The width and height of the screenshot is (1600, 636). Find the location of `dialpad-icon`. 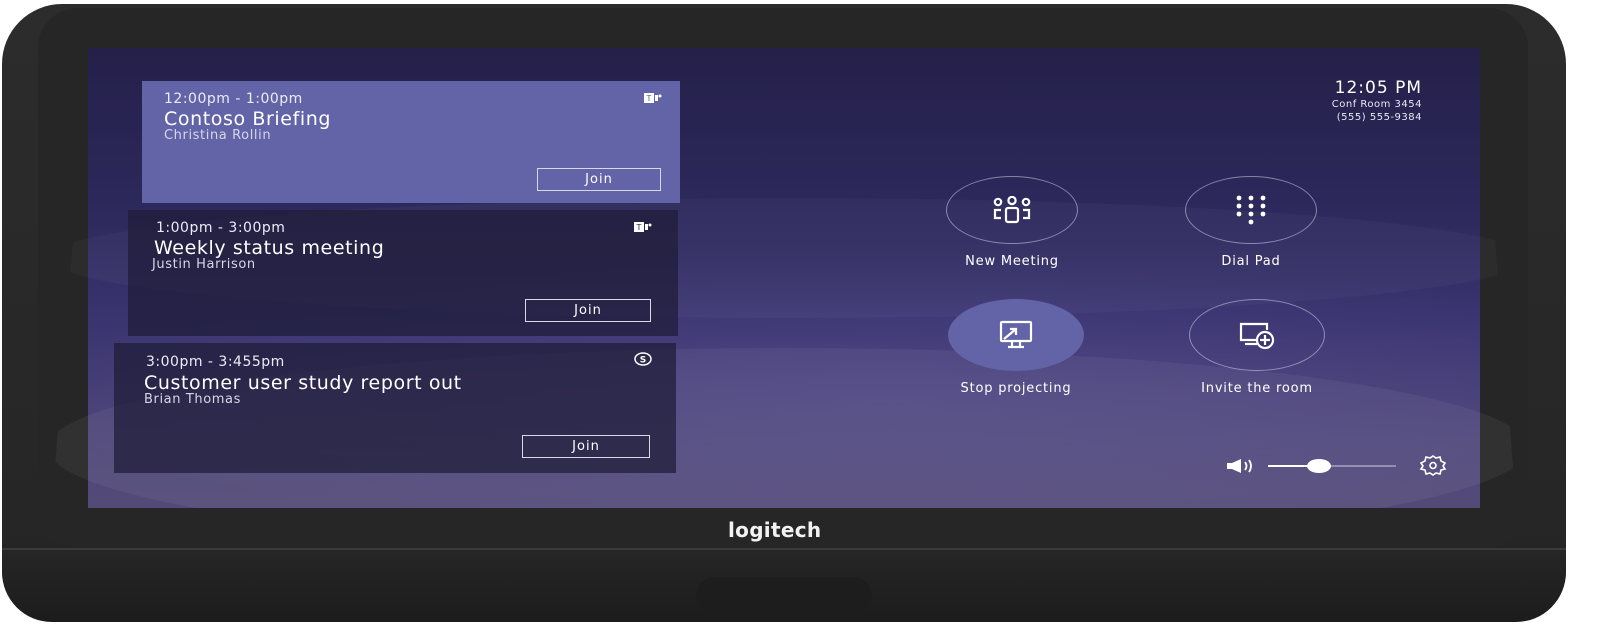

dialpad-icon is located at coordinates (1251, 210).